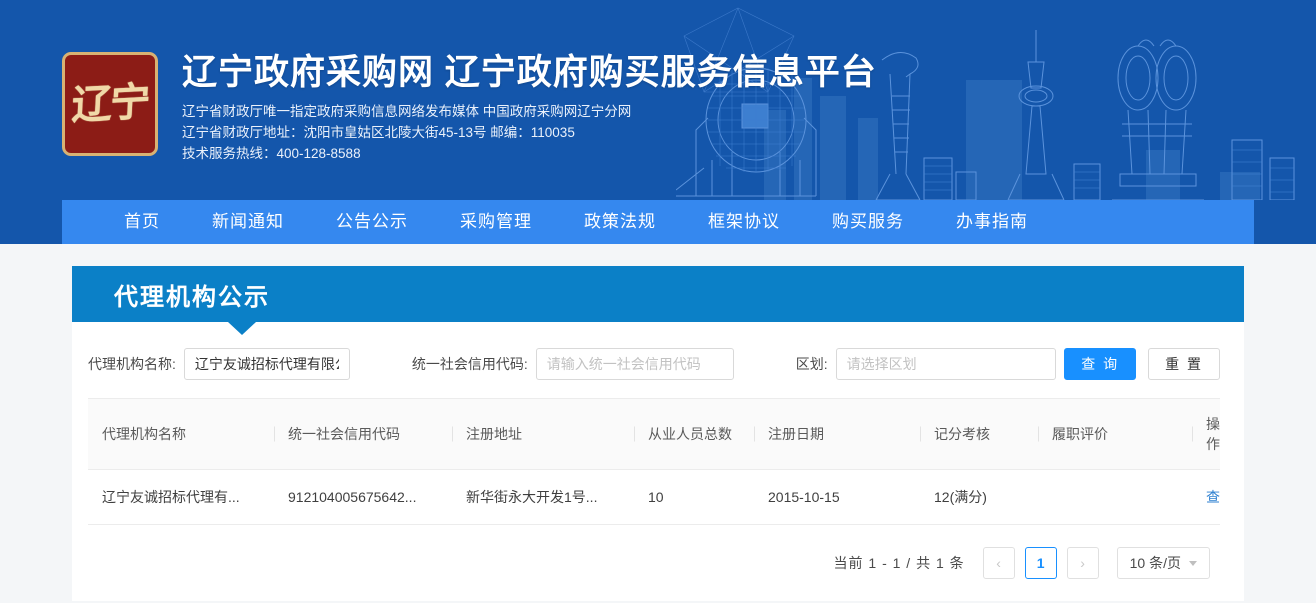 The height and width of the screenshot is (603, 1316). I want to click on site-title: 辽宁政府采购网 辽宁政府购买服务信息平台, so click(529, 72).